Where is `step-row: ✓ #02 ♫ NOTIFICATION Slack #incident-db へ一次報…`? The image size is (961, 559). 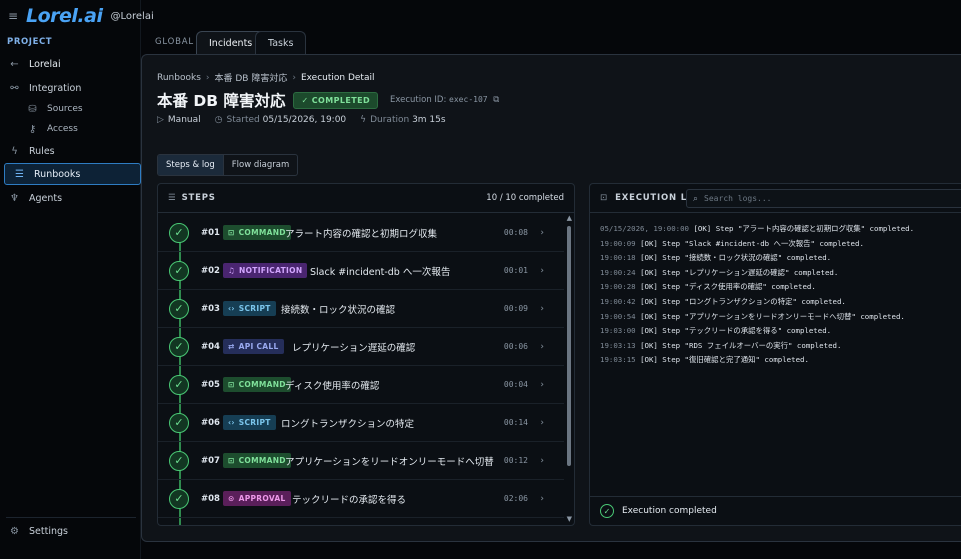 step-row: ✓ #02 ♫ NOTIFICATION Slack #incident-db へ一次報… is located at coordinates (361, 271).